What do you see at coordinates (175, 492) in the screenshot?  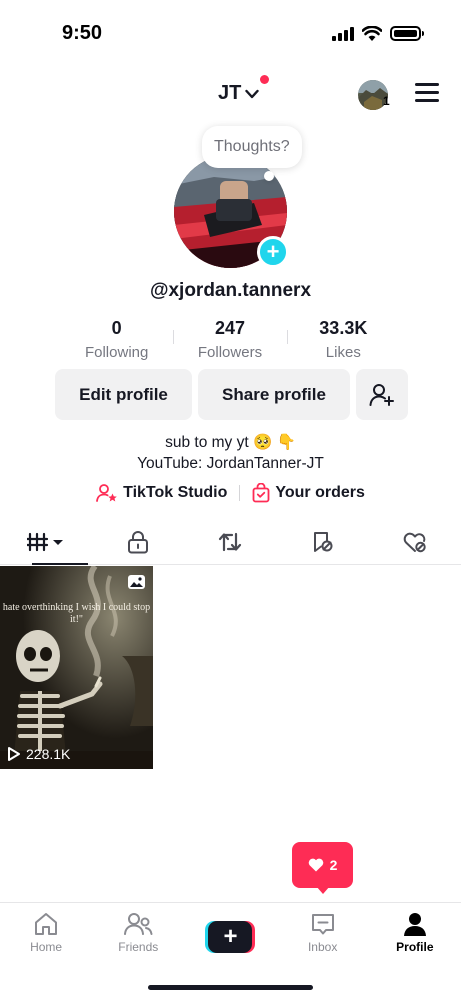 I see `tiktok-studio-label: TikTok Studio` at bounding box center [175, 492].